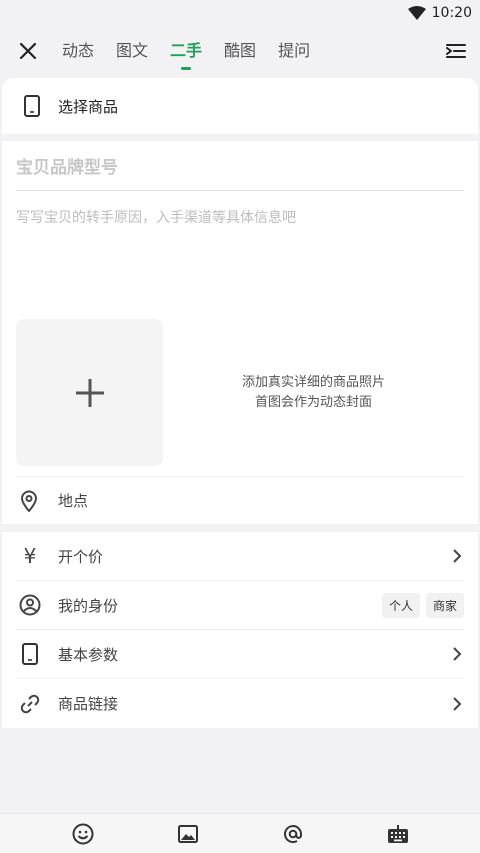 Image resolution: width=480 pixels, height=853 pixels. What do you see at coordinates (132, 51) in the screenshot?
I see `tab-image-text: 图文` at bounding box center [132, 51].